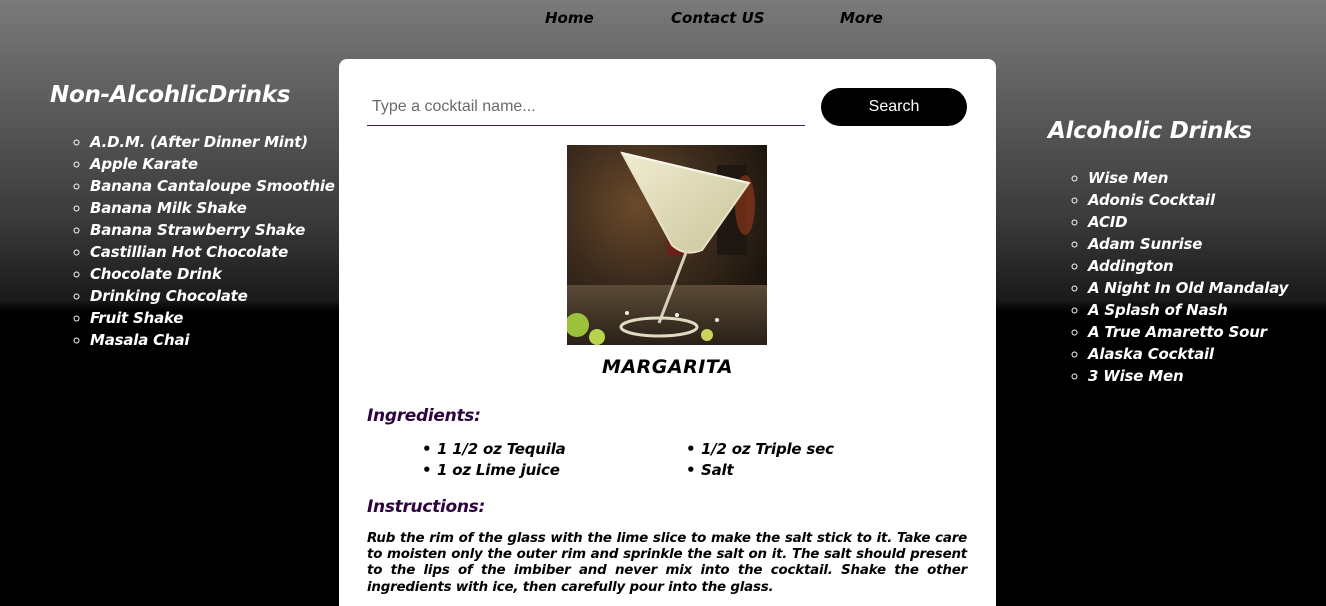 This screenshot has width=1326, height=606. What do you see at coordinates (1188, 376) in the screenshot?
I see `list-item: 3 Wise Men` at bounding box center [1188, 376].